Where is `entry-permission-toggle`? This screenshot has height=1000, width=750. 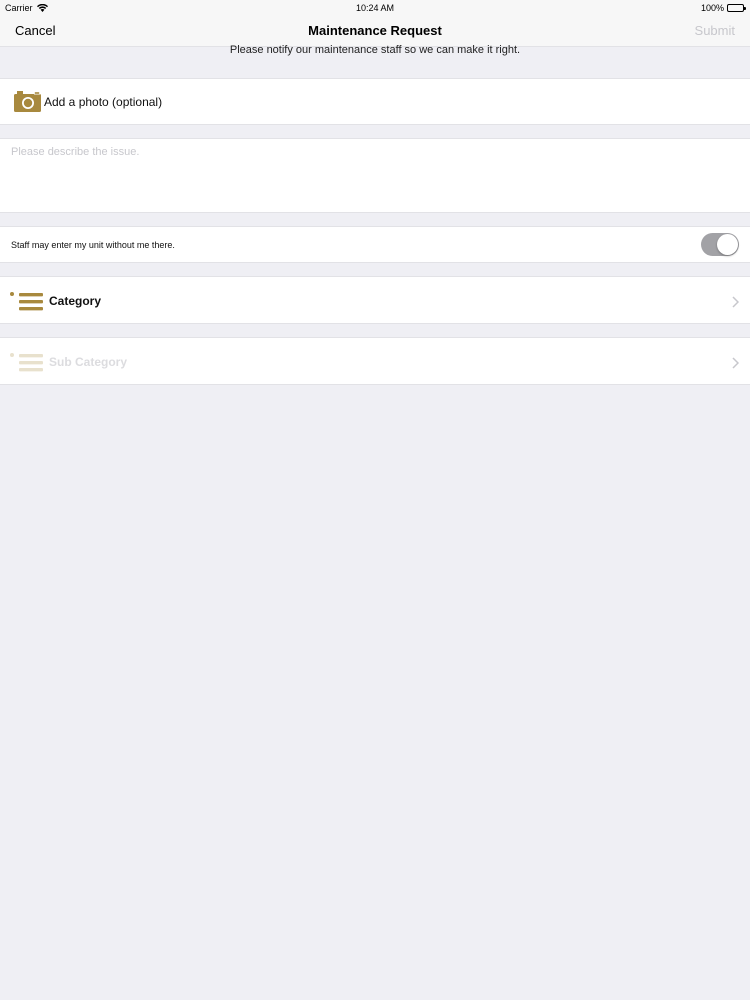
entry-permission-toggle is located at coordinates (720, 244).